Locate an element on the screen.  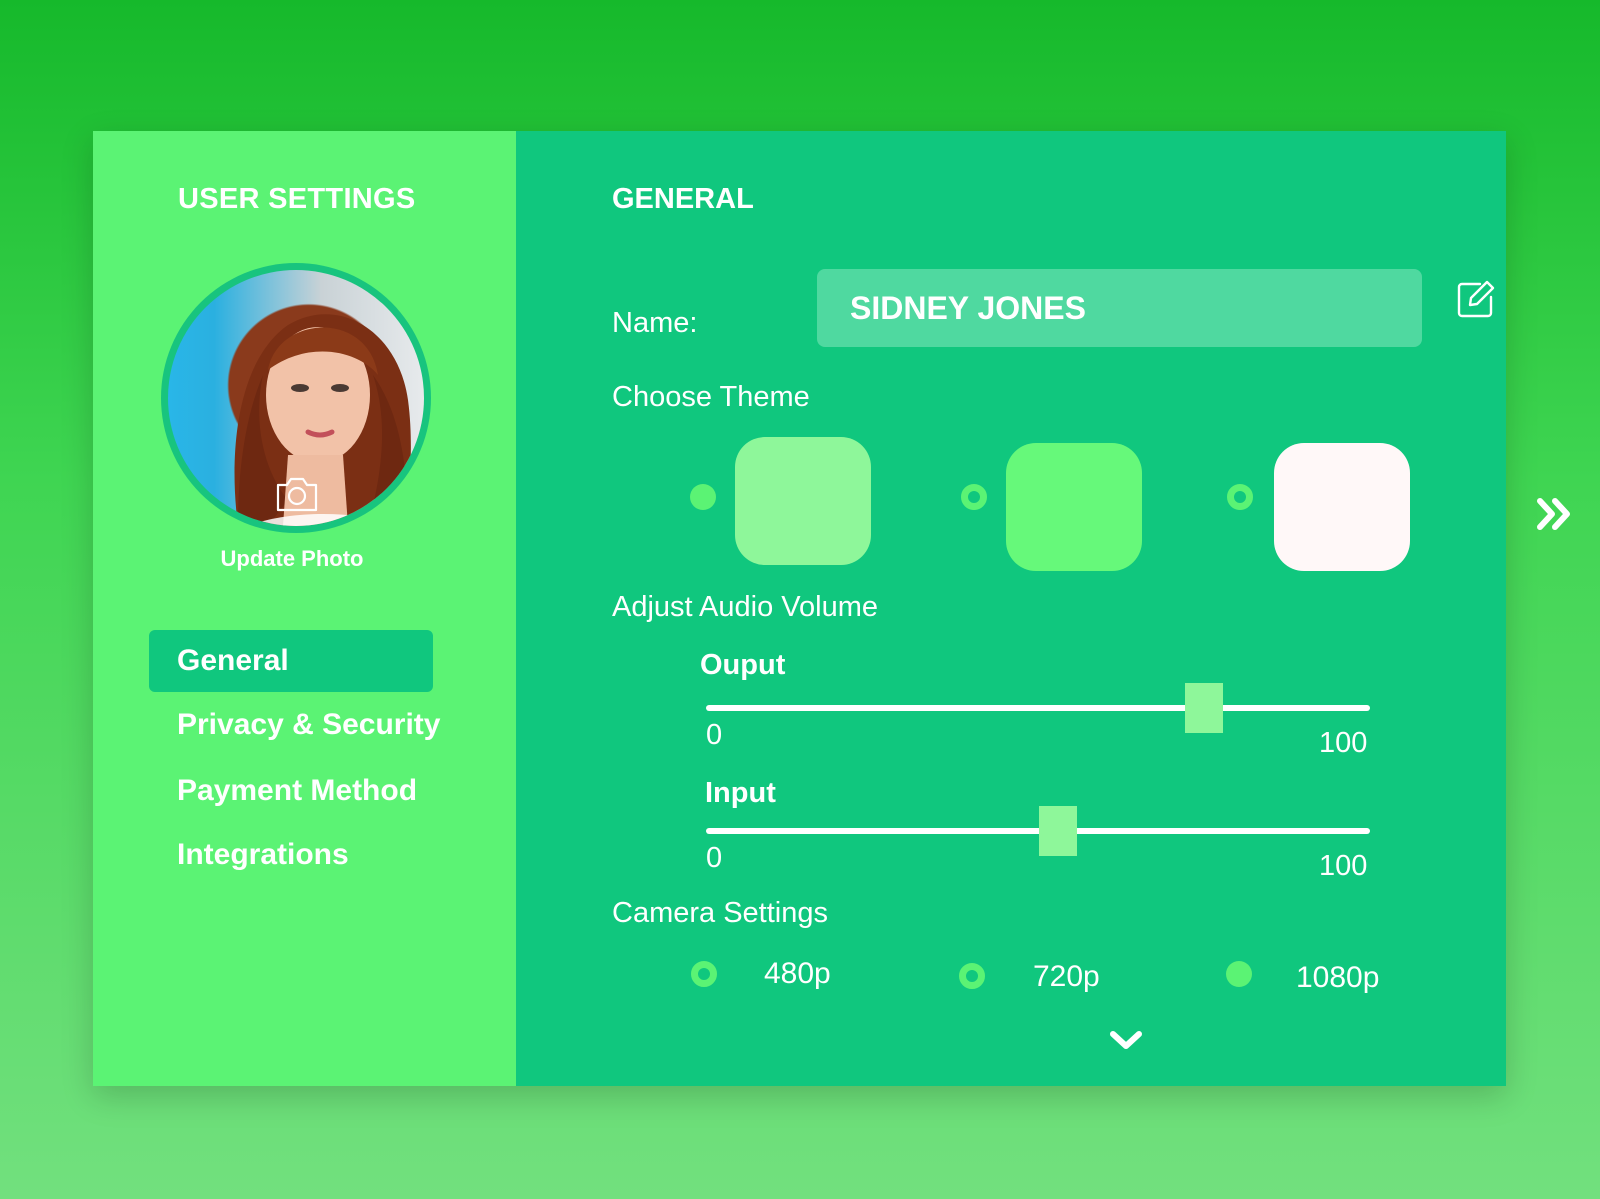
input-slider-label: Input is located at coordinates (740, 793).